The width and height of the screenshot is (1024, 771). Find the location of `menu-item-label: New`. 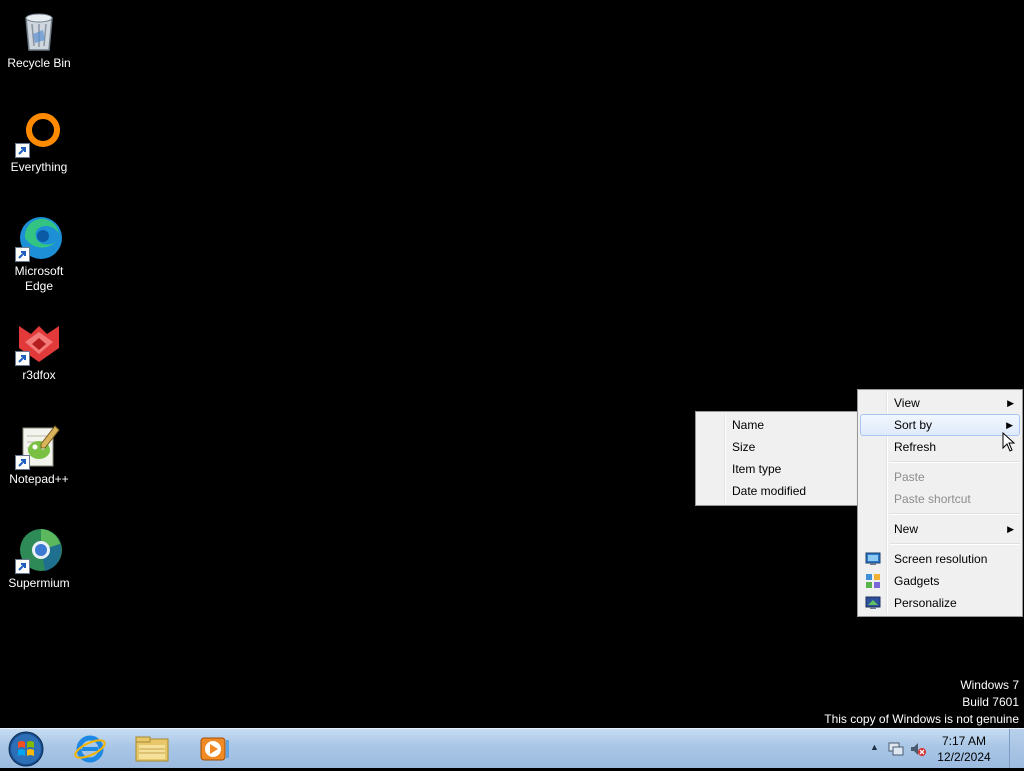

menu-item-label: New is located at coordinates (906, 529).